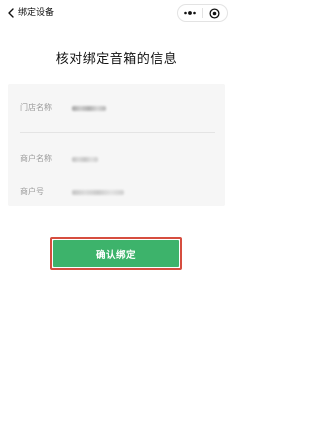  I want to click on info-label-merchant: 商户名称, so click(36, 158).